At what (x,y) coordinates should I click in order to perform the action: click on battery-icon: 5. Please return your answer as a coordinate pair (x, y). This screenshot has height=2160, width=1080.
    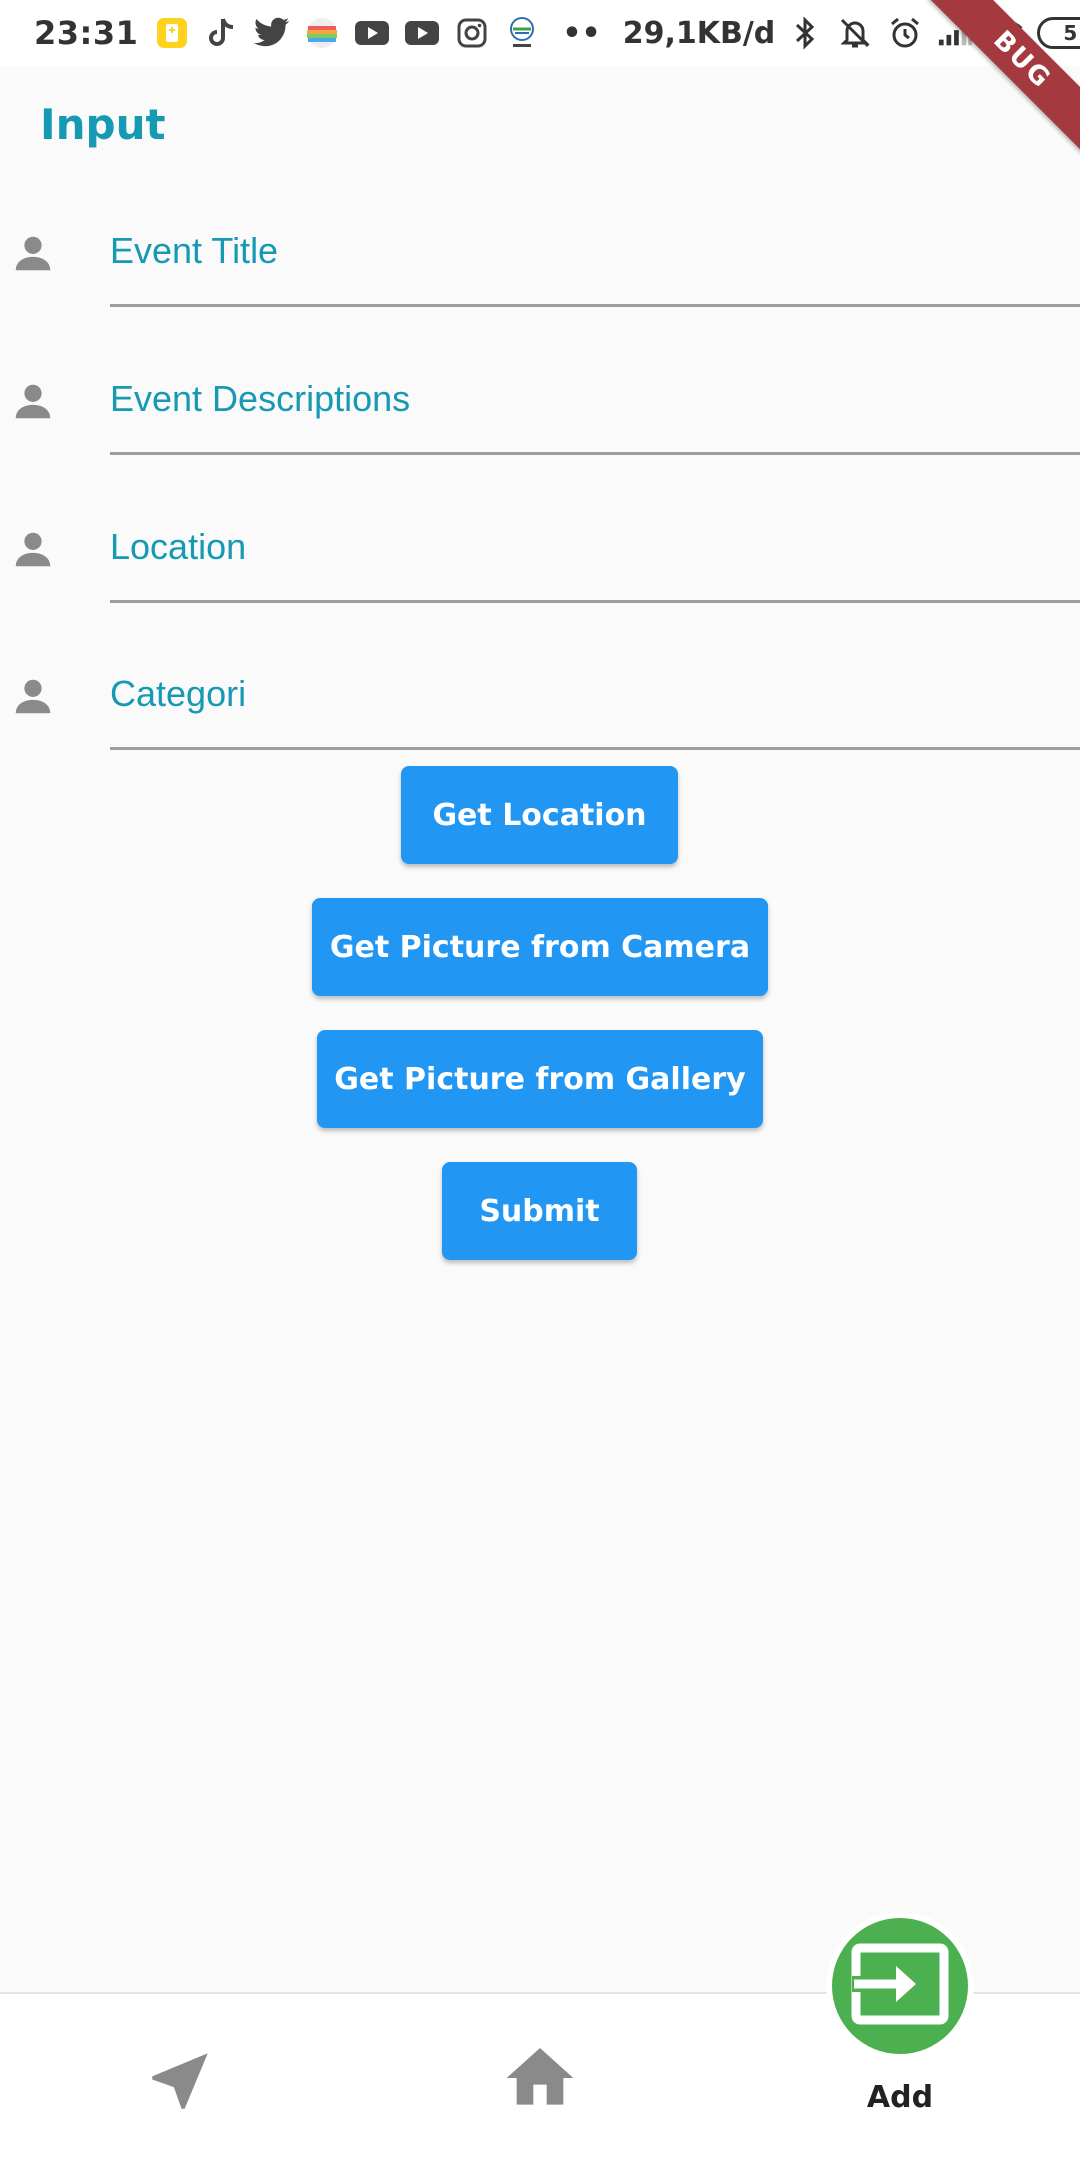
    Looking at the image, I should click on (1058, 33).